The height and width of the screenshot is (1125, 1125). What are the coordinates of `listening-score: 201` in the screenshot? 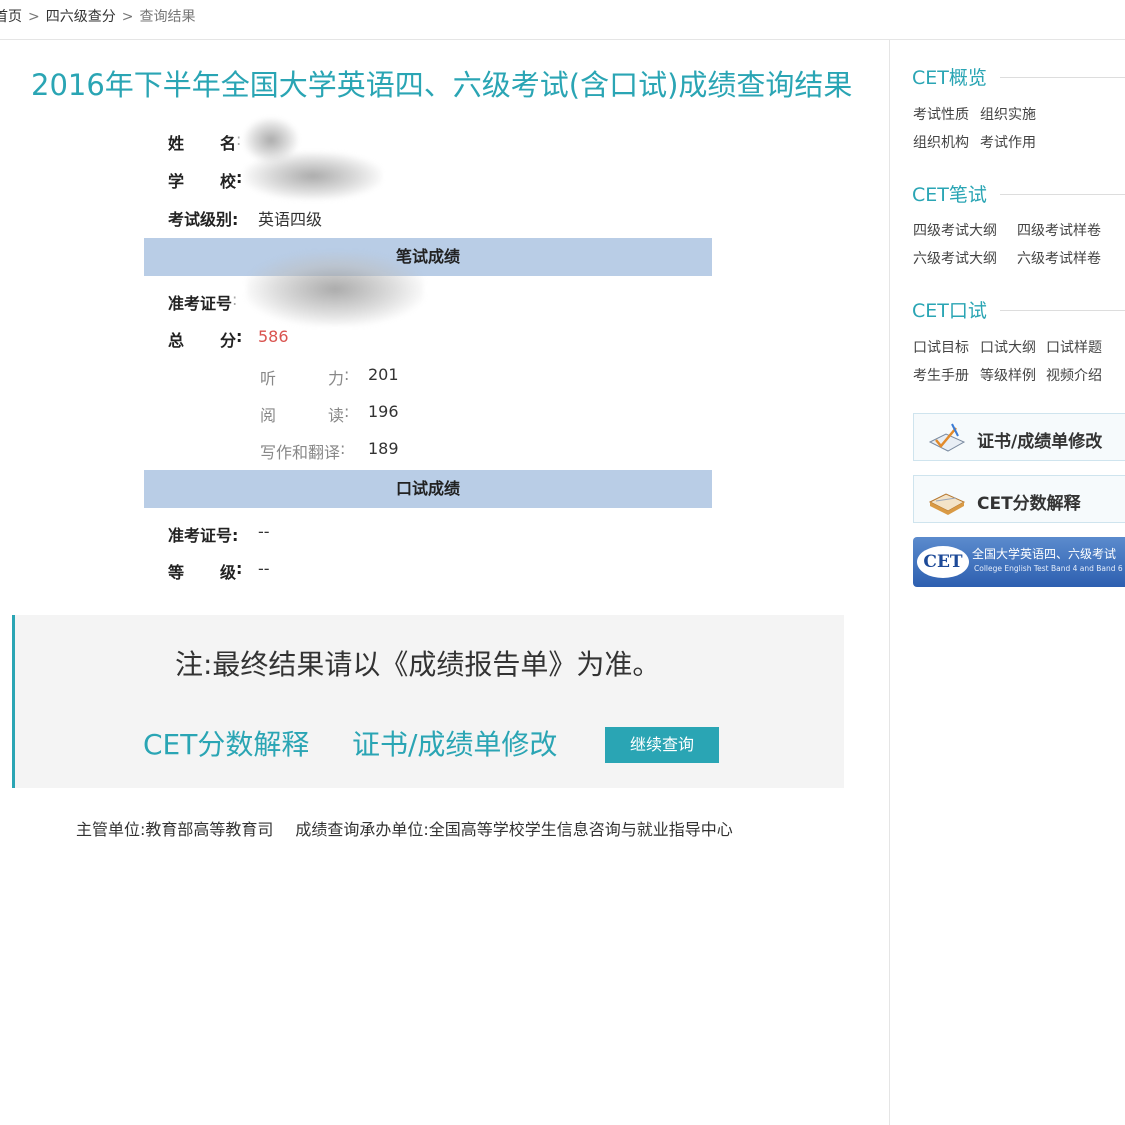 It's located at (383, 374).